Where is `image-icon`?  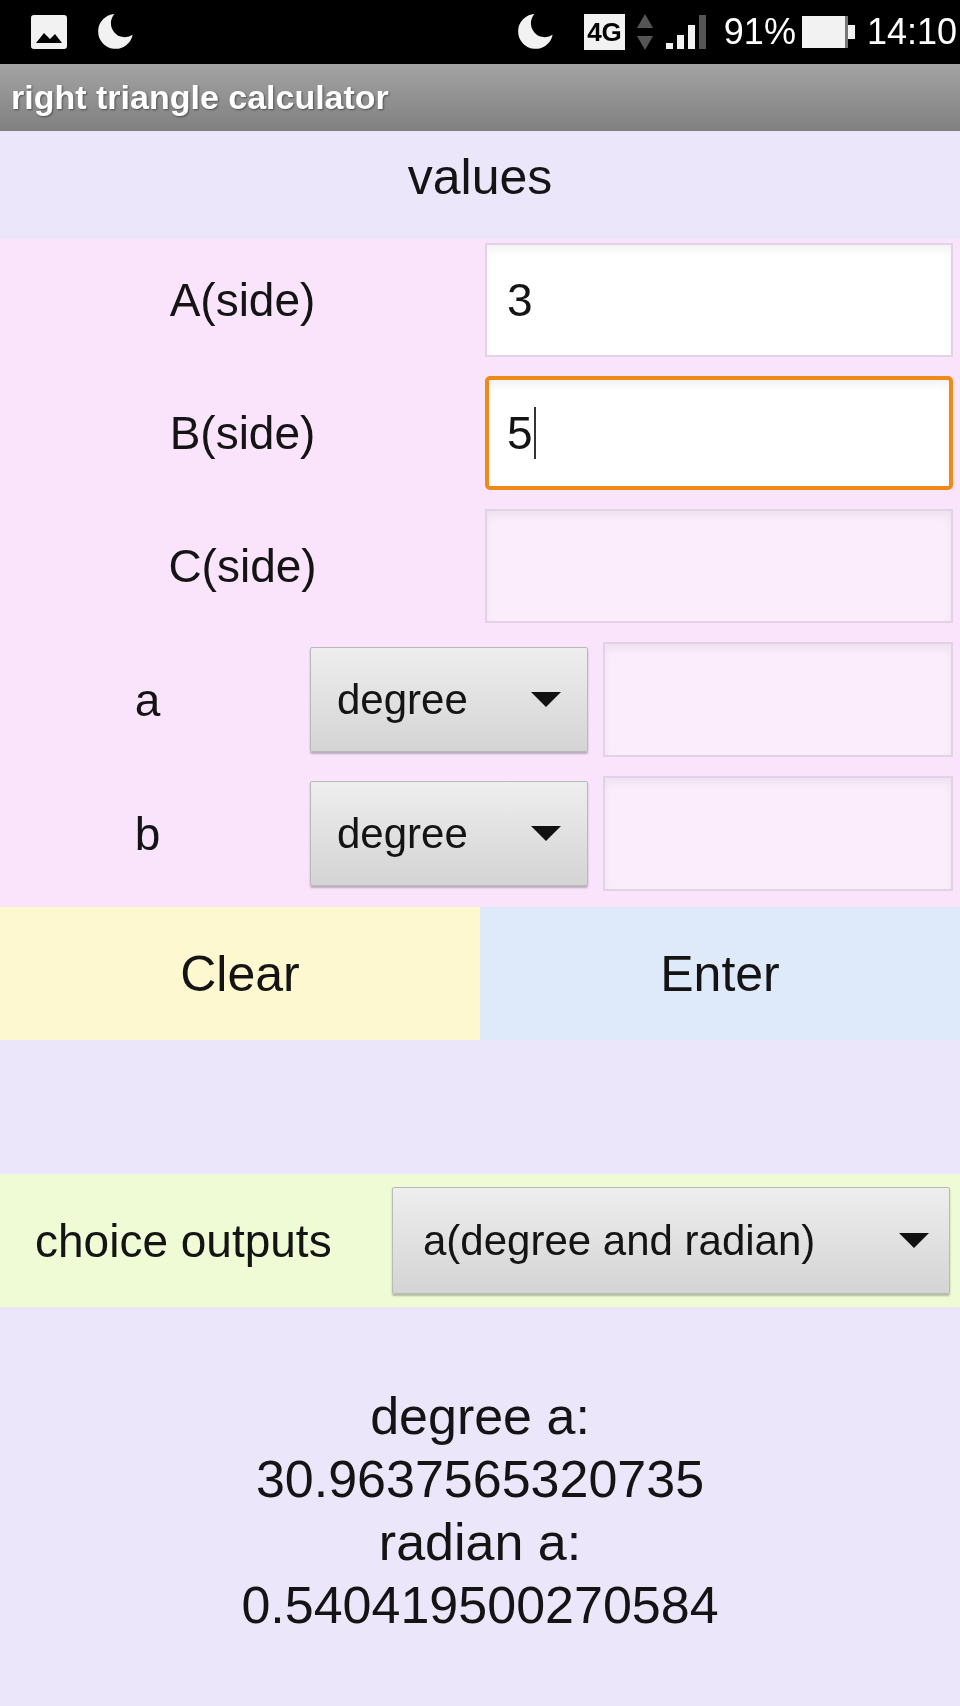 image-icon is located at coordinates (49, 32).